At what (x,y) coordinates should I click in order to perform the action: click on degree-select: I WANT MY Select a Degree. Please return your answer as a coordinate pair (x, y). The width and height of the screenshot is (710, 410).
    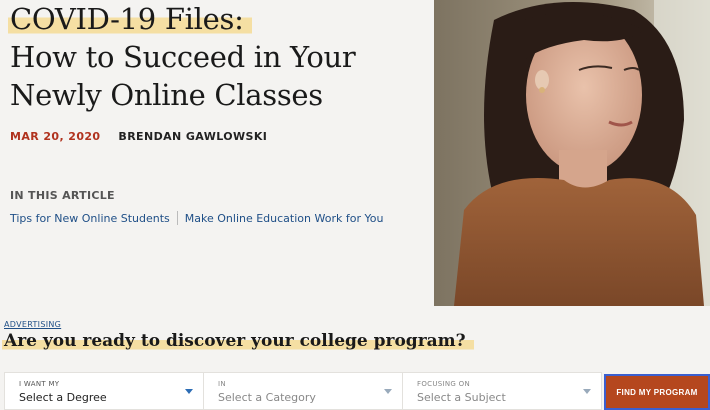
    Looking at the image, I should click on (104, 391).